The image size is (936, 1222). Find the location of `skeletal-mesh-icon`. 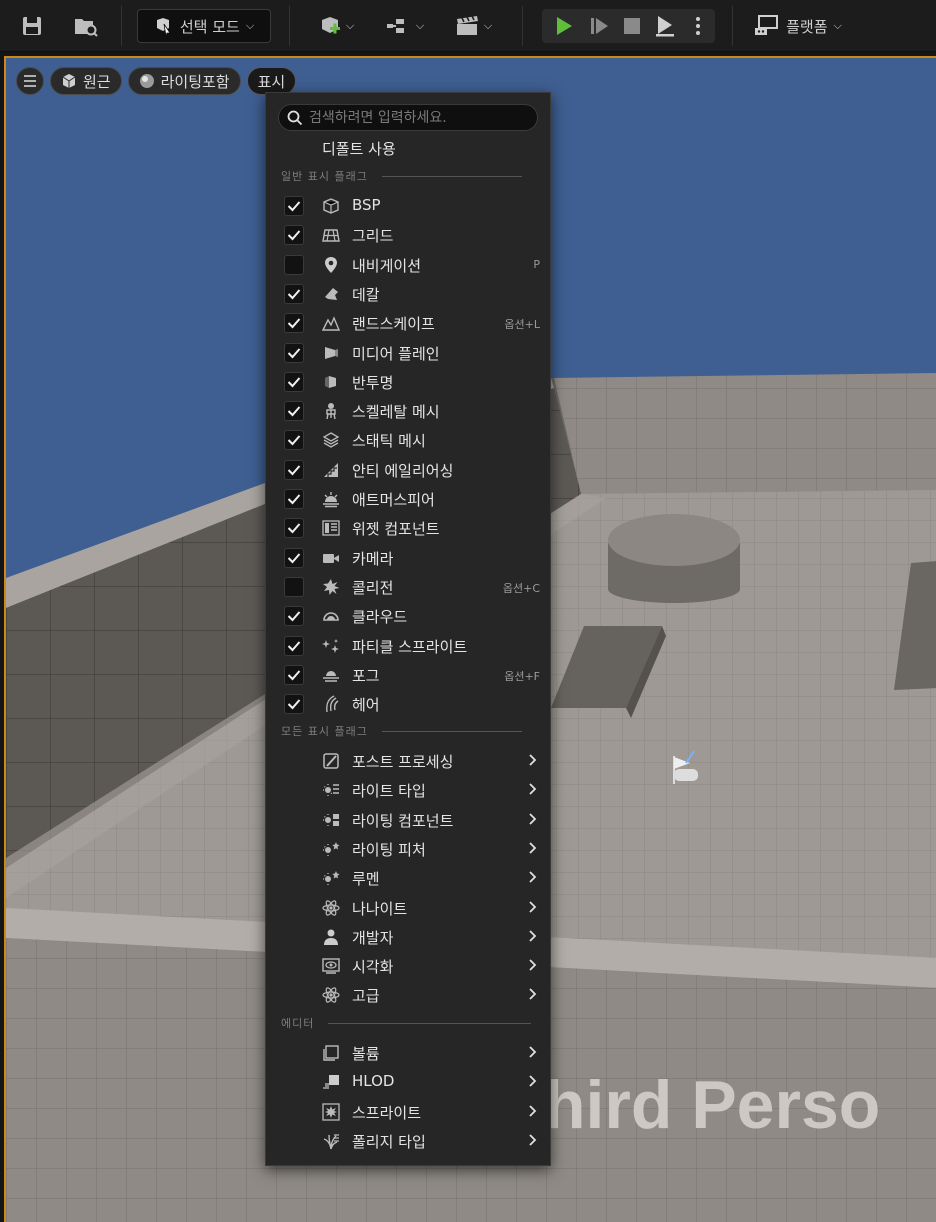

skeletal-mesh-icon is located at coordinates (331, 411).